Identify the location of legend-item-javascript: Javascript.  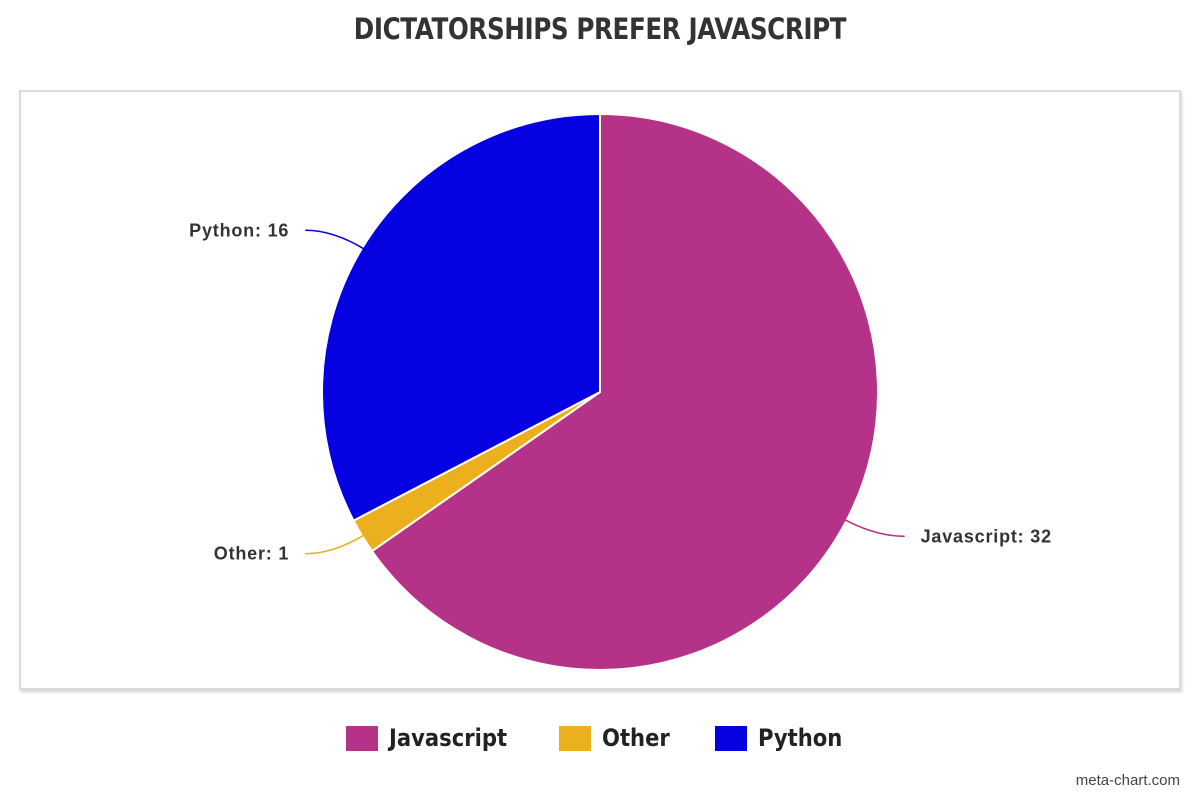
(434, 738).